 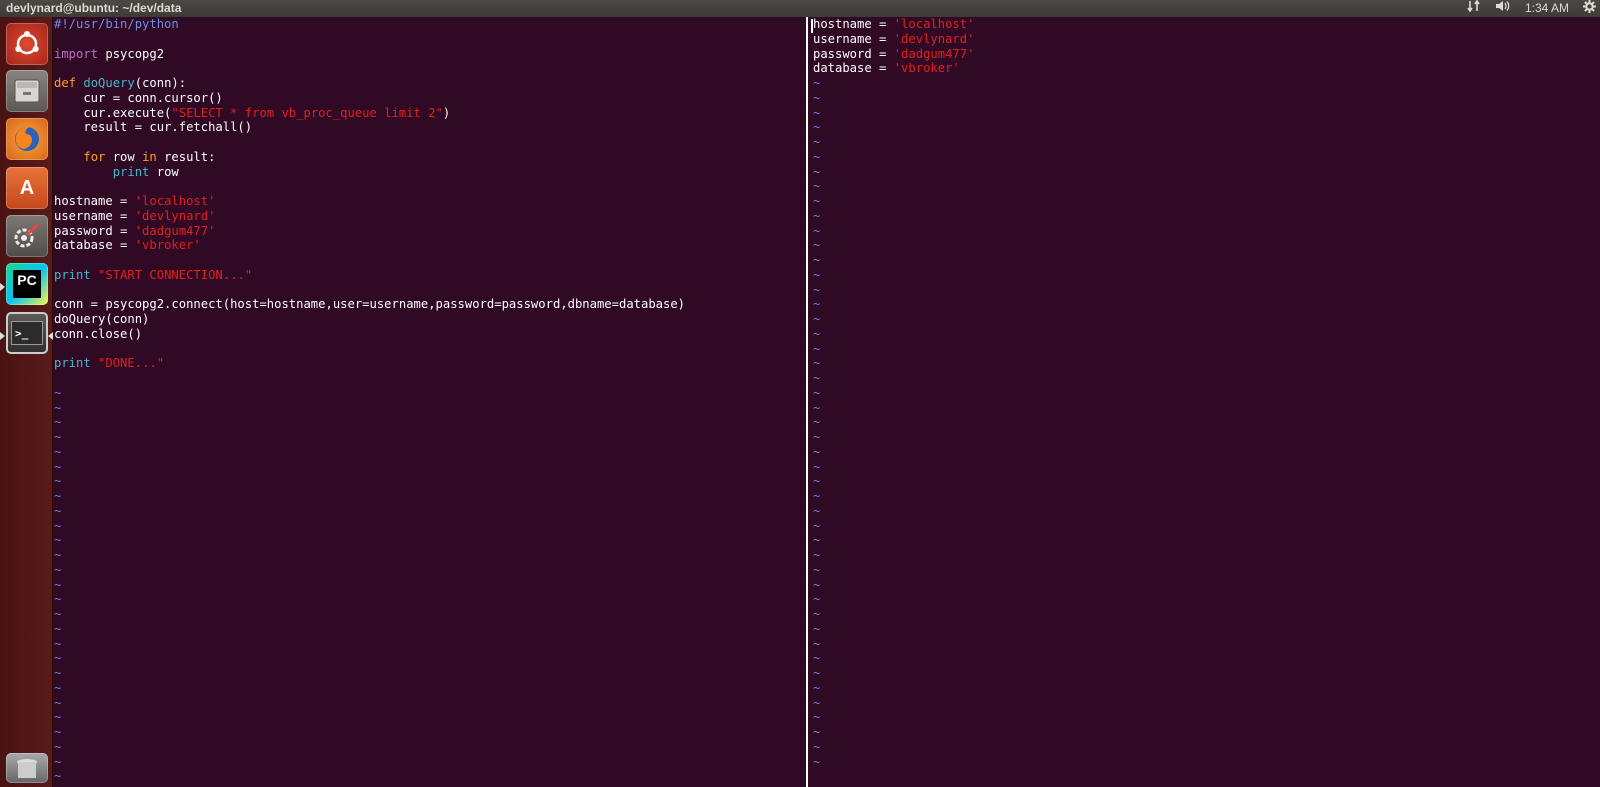 I want to click on string-literal: "START CONNECTION...", so click(x=175, y=274).